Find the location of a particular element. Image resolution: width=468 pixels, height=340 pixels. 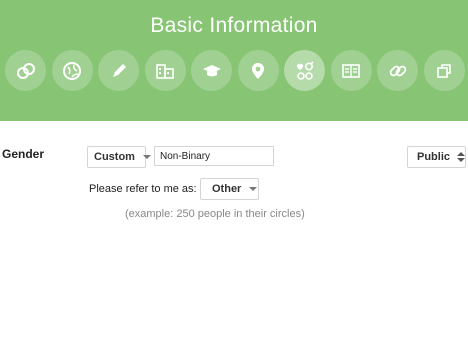

globe-icon is located at coordinates (72, 70).